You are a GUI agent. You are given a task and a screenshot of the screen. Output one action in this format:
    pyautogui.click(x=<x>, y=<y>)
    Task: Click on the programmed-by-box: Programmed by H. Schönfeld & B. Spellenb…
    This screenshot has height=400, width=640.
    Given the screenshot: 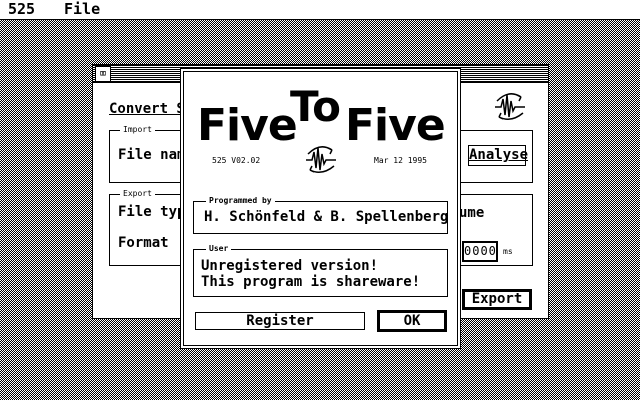 What is the action you would take?
    pyautogui.click(x=321, y=215)
    